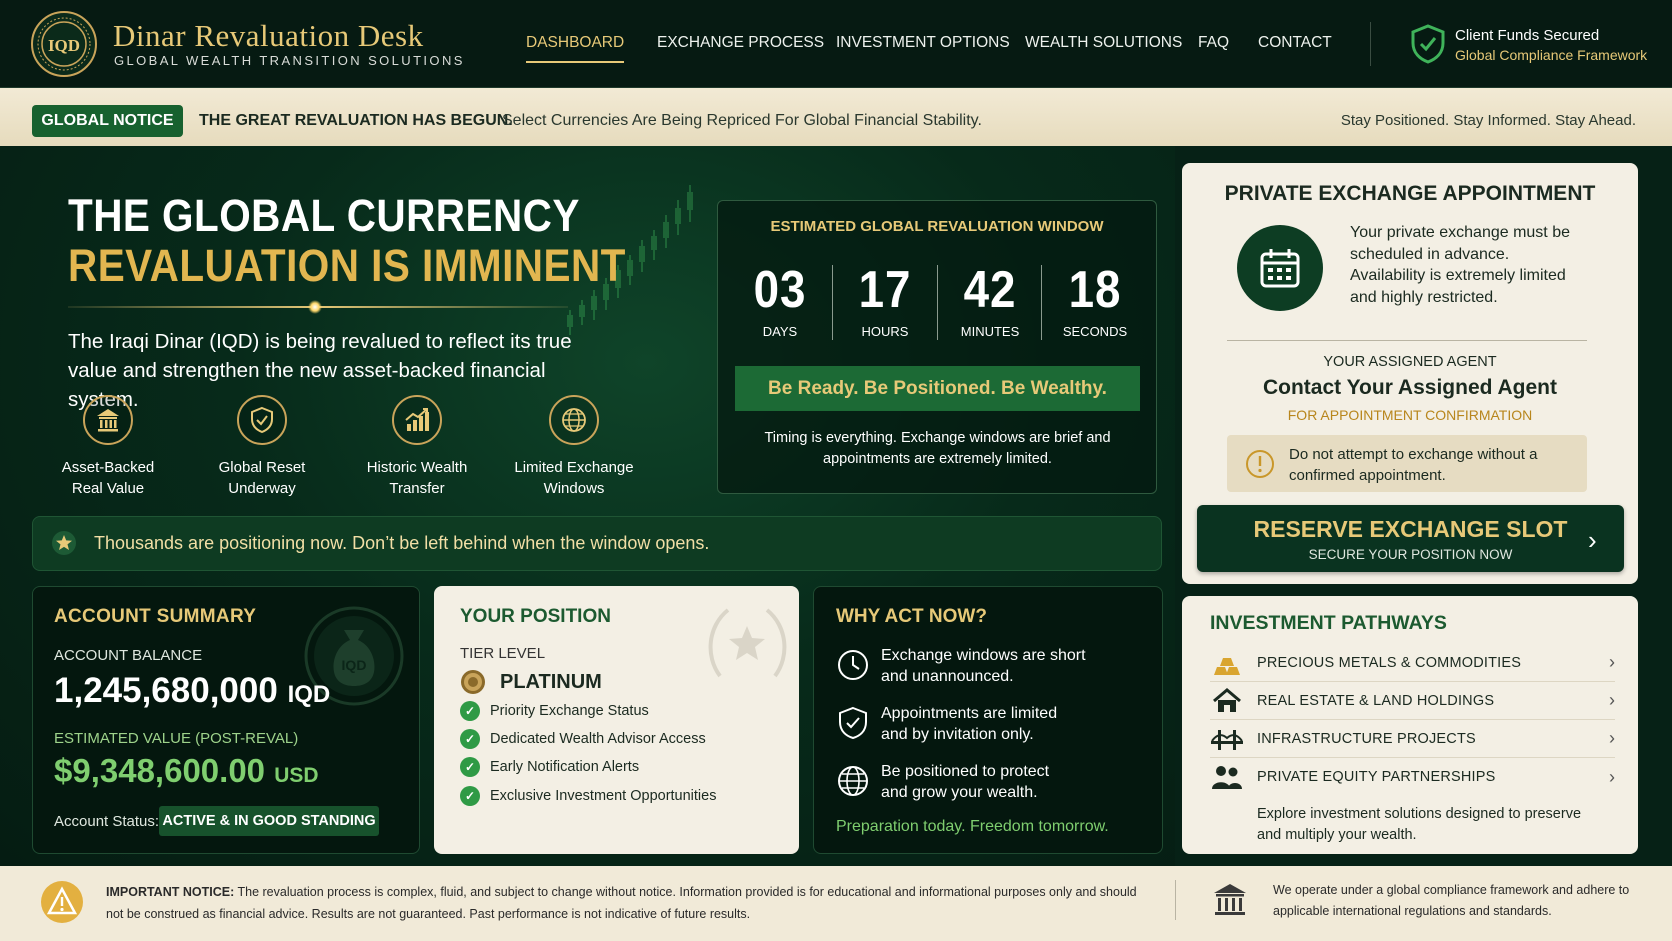  Describe the element at coordinates (417, 447) in the screenshot. I see `feature-historic-wealth: Historic Wealth Transfer` at that location.